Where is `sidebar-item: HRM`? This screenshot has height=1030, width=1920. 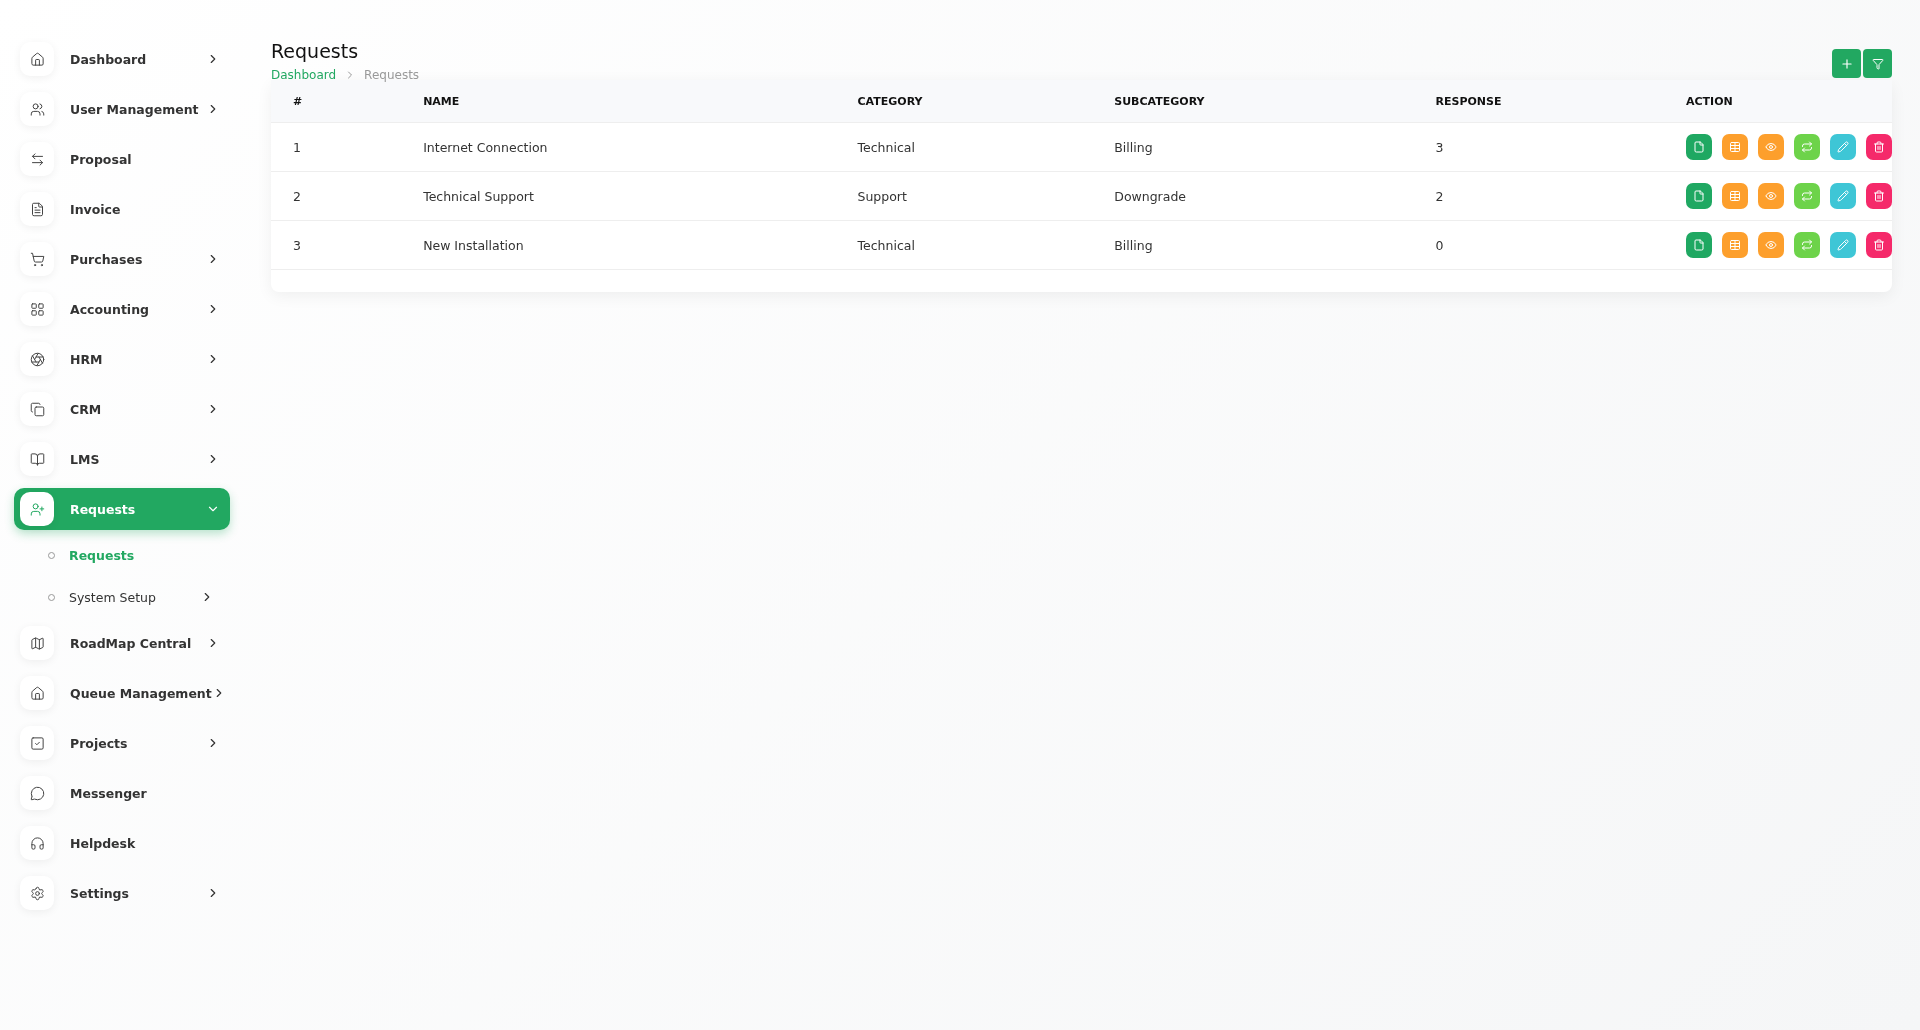
sidebar-item: HRM is located at coordinates (122, 359).